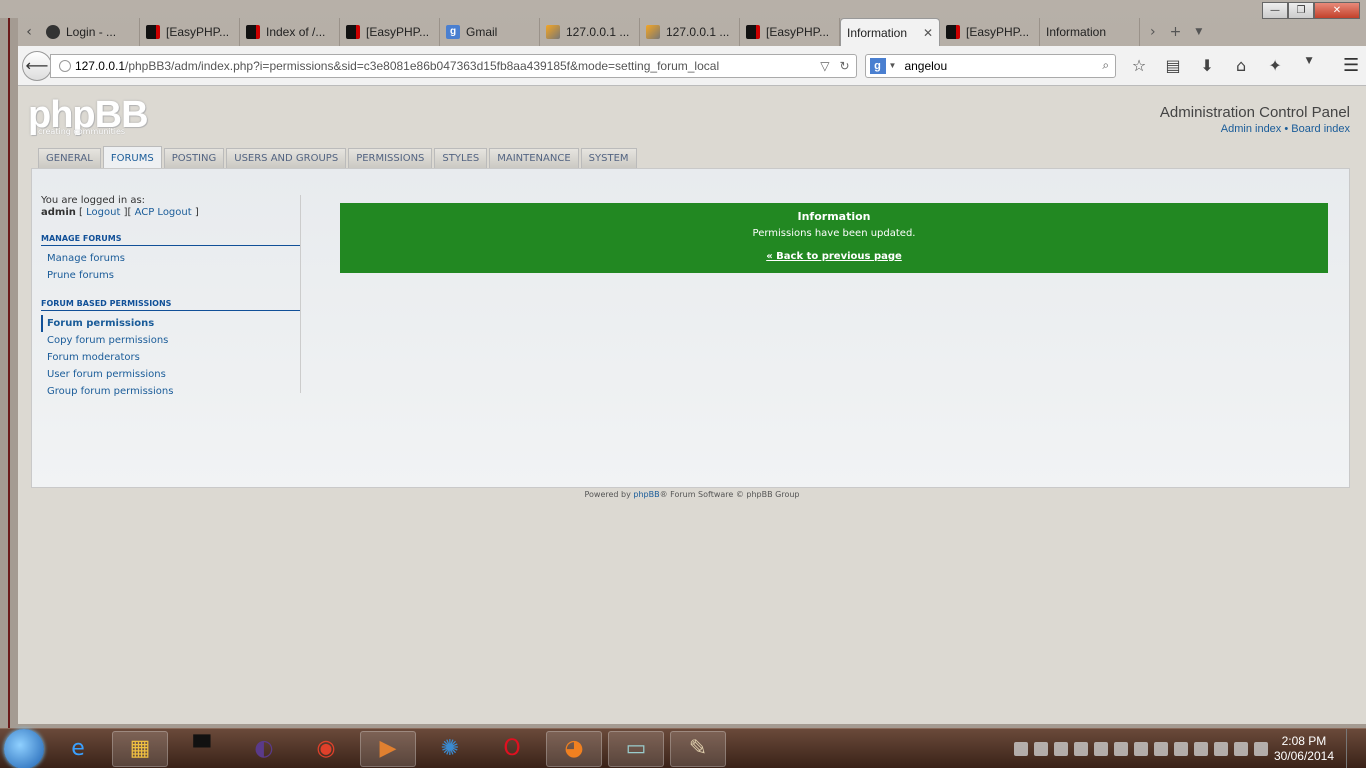 This screenshot has width=1366, height=768. Describe the element at coordinates (1076, 32) in the screenshot. I see `tab-label: Information` at that location.